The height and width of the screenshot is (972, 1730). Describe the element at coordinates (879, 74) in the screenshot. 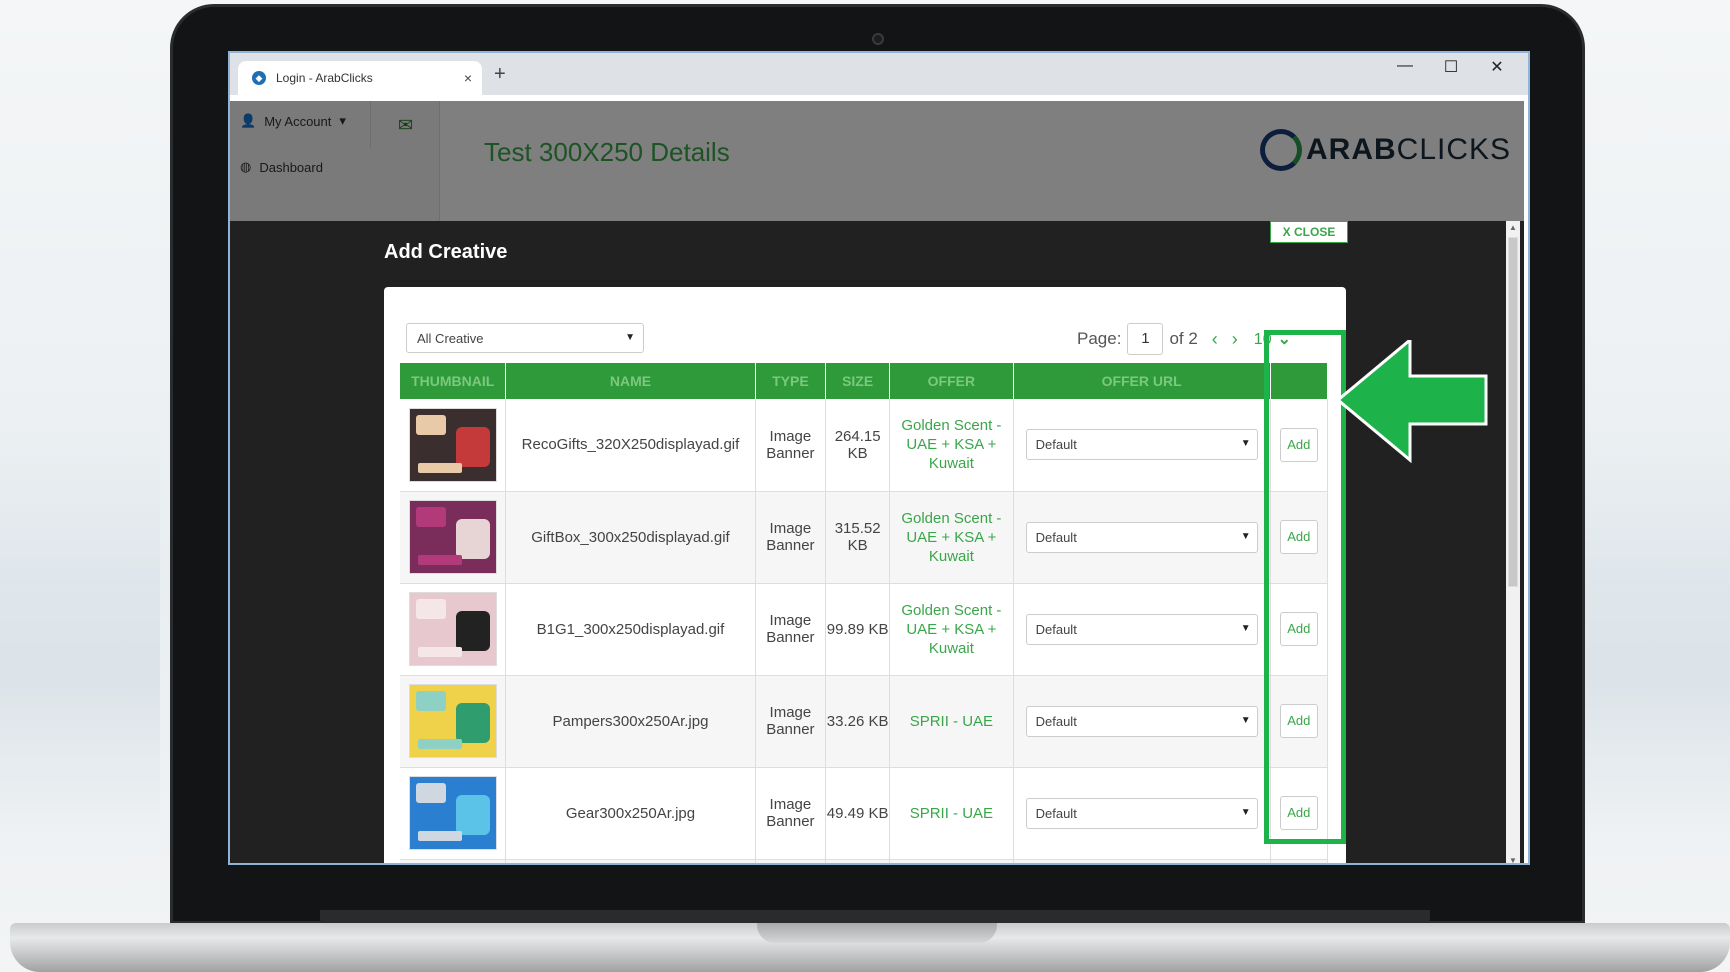

I see `browser-tabbar: ◆ Login - ArabClicks × + — ☐ ✕` at that location.